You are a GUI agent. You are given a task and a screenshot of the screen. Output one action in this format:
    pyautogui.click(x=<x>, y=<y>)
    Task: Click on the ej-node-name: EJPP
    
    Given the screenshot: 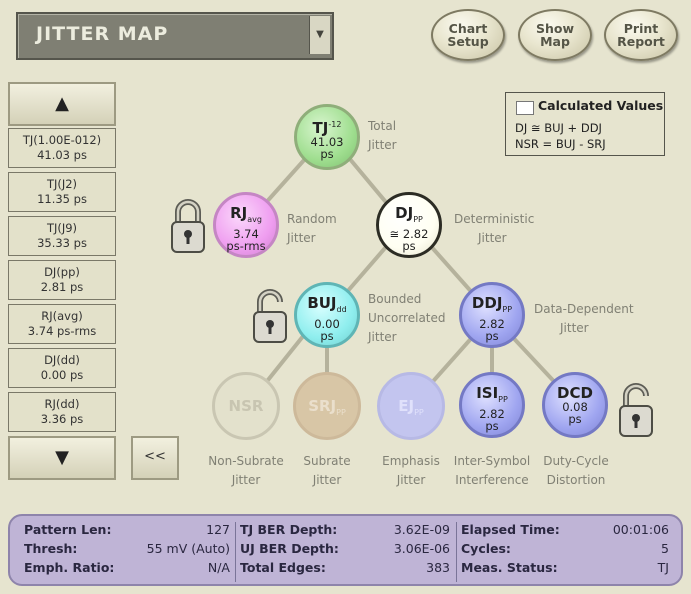 What is the action you would take?
    pyautogui.click(x=411, y=407)
    